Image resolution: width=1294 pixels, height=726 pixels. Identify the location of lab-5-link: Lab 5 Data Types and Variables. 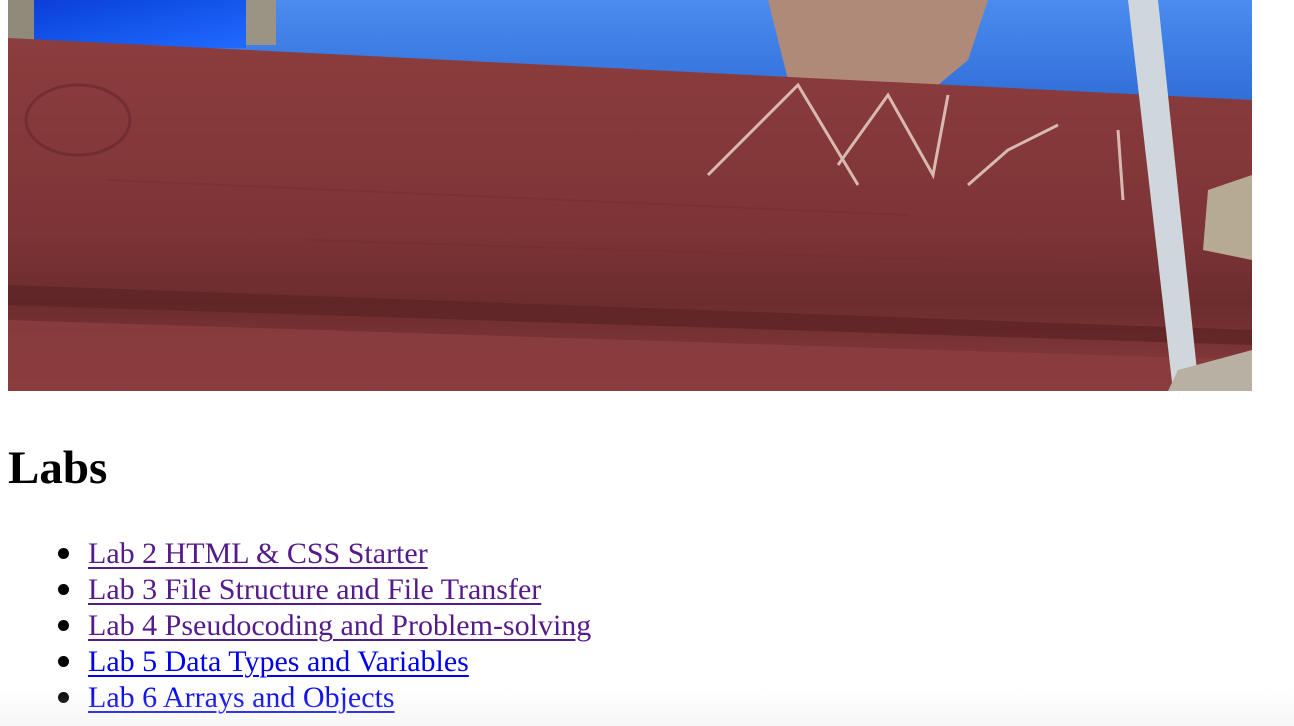
(278, 661).